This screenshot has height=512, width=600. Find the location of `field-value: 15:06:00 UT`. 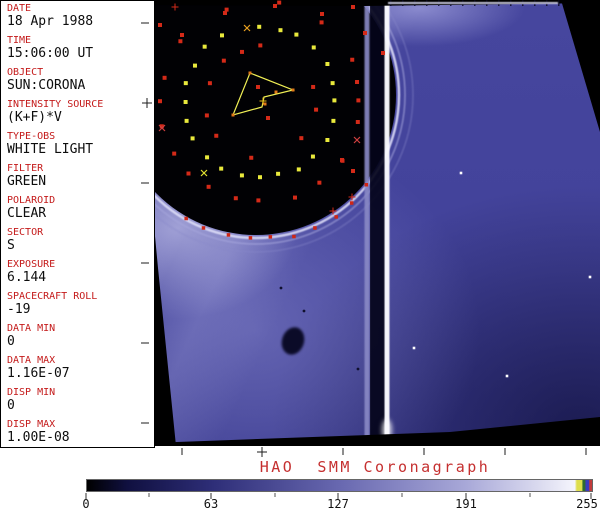

field-value: 15:06:00 UT is located at coordinates (50, 53).